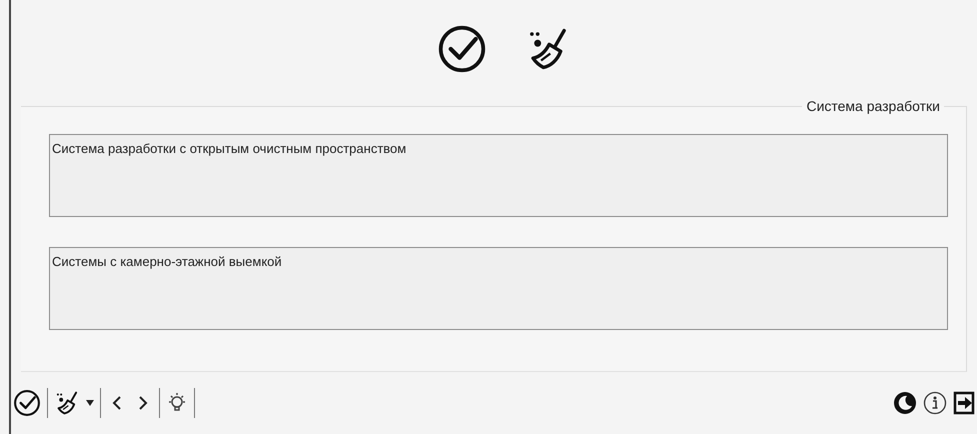 The width and height of the screenshot is (977, 434). Describe the element at coordinates (905, 403) in the screenshot. I see `moon-button` at that location.